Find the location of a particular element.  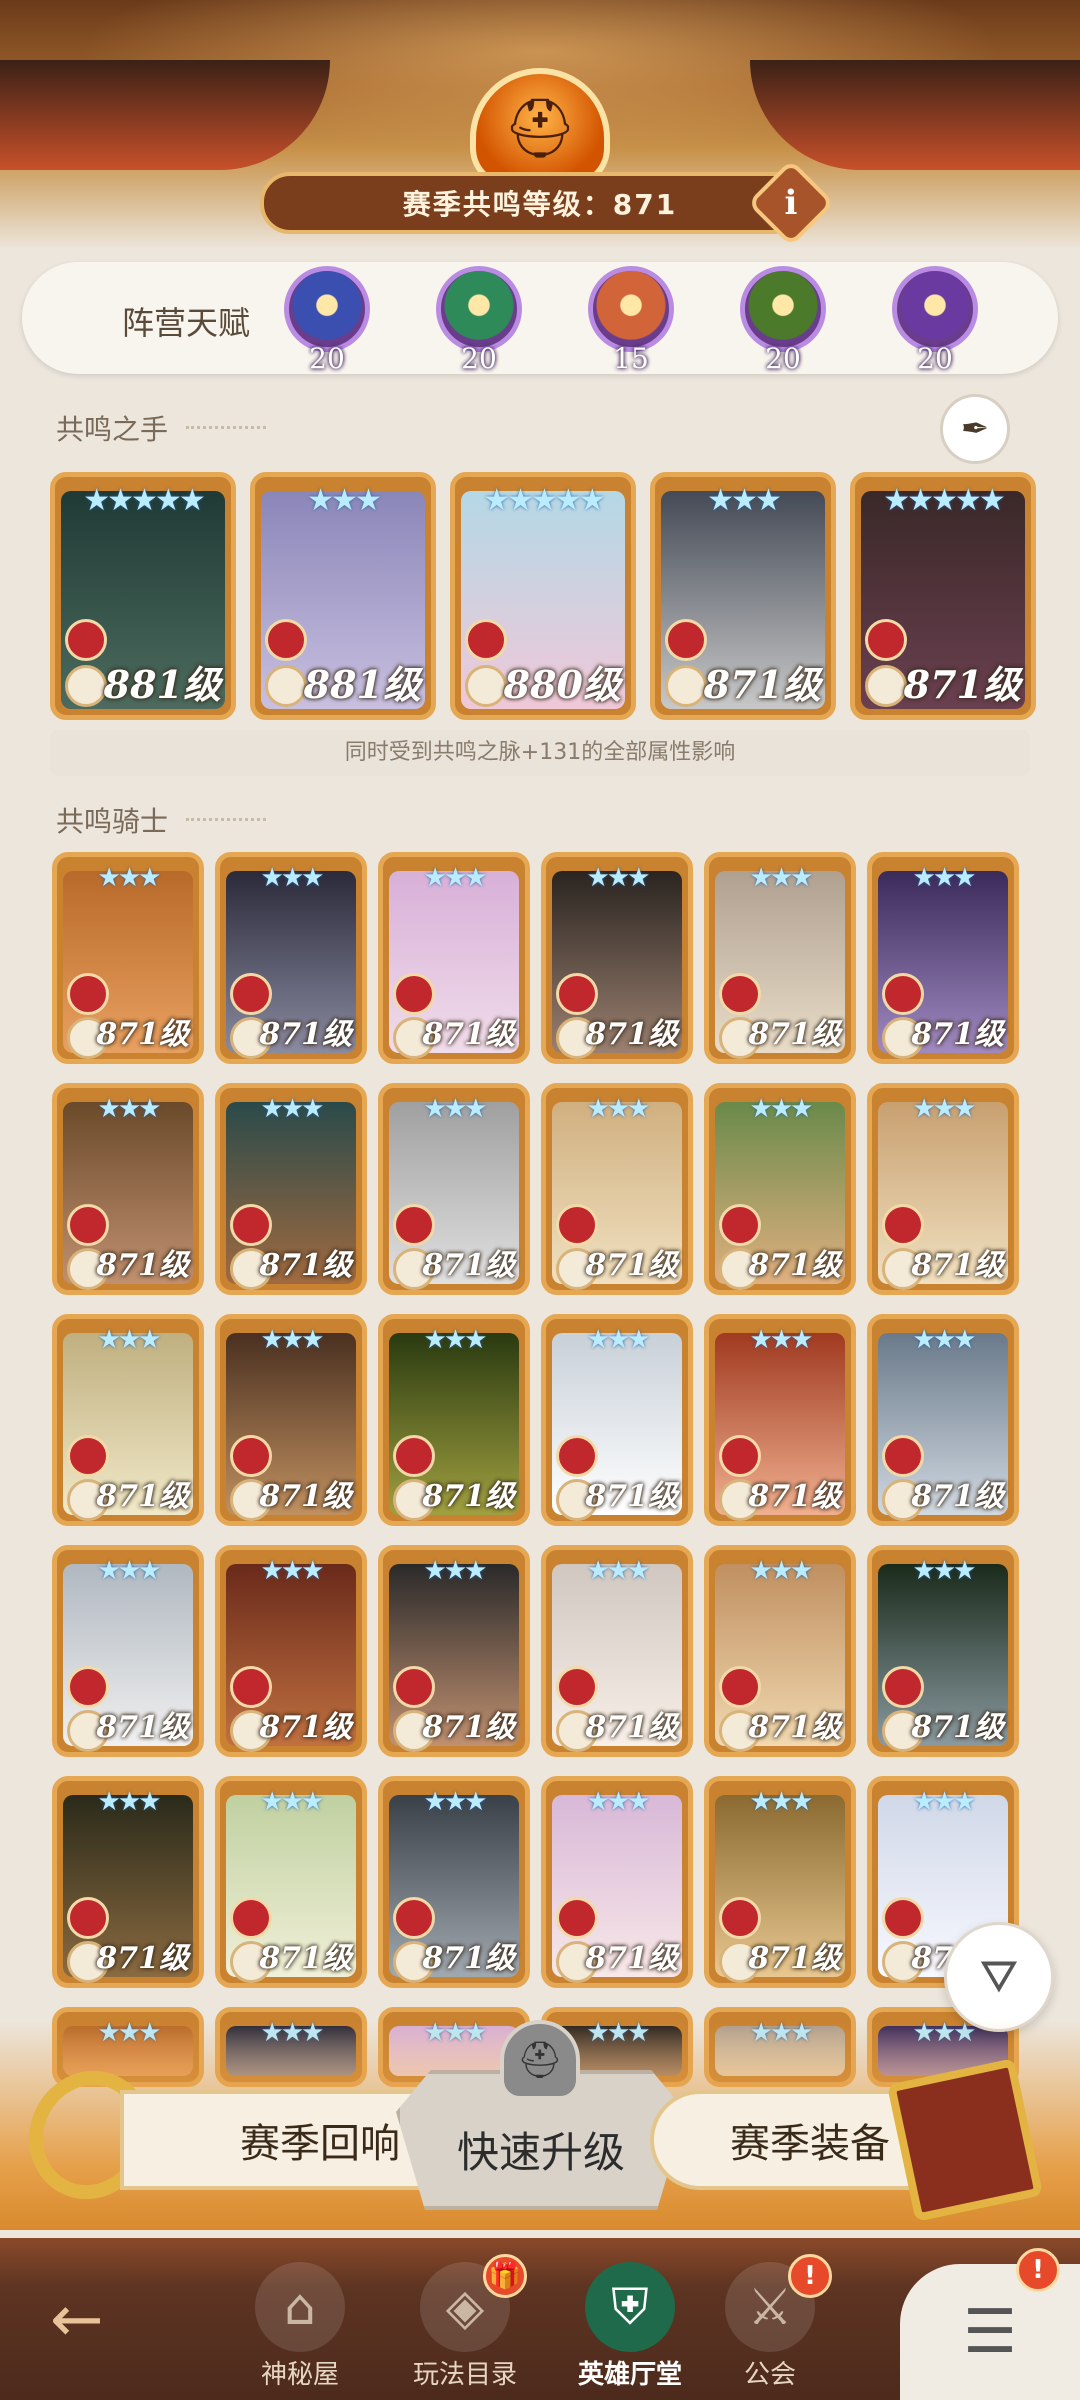

nav-hero-hall: ⛨ 英雄厅堂 is located at coordinates (630, 2323).